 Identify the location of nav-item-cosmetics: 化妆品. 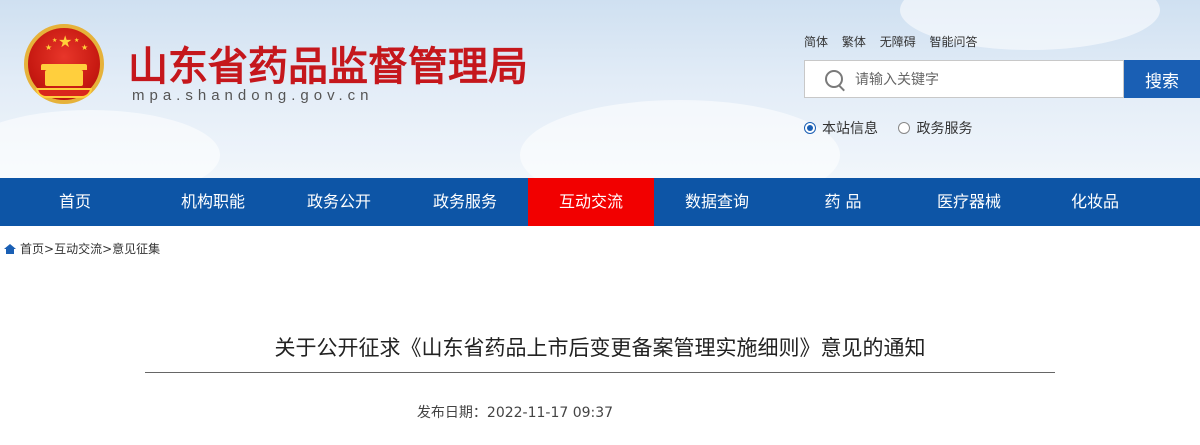
(1095, 202).